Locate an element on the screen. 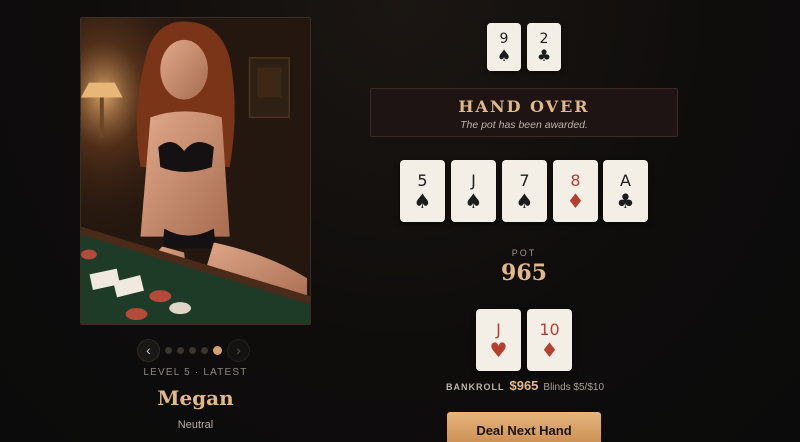  deal-next-hand-button: Deal Next Hand is located at coordinates (524, 427).